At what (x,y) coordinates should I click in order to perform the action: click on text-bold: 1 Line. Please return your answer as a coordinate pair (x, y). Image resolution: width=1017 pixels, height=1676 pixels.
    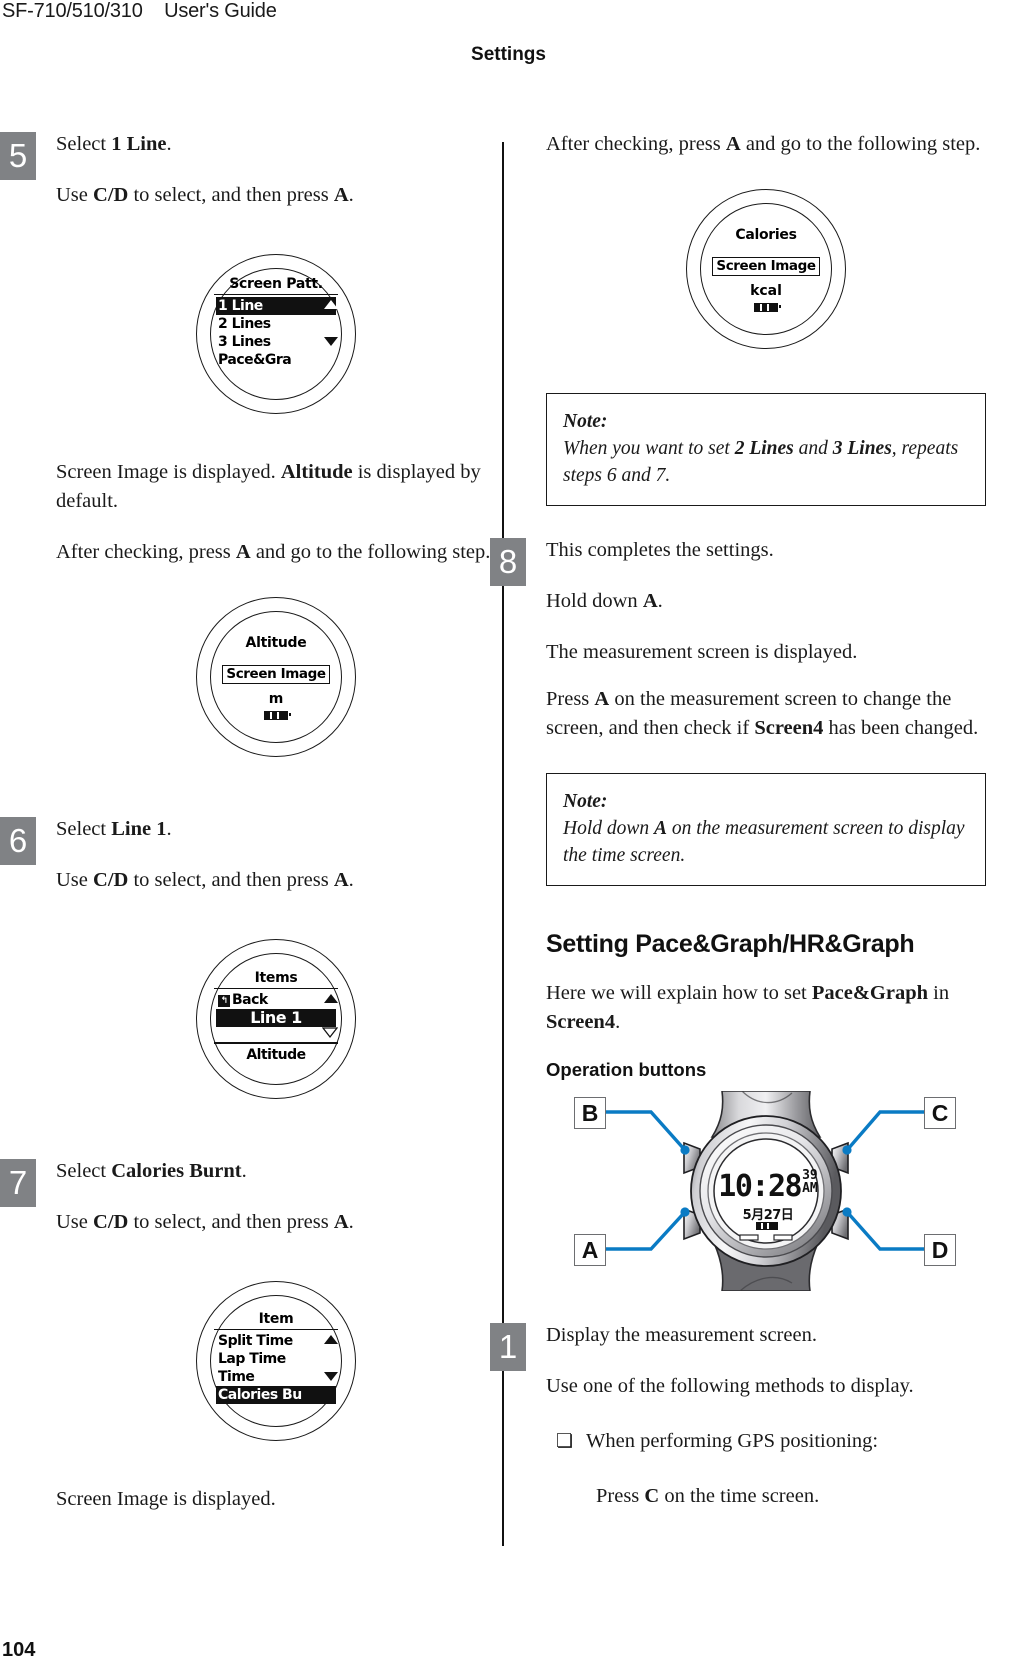
    Looking at the image, I should click on (139, 144).